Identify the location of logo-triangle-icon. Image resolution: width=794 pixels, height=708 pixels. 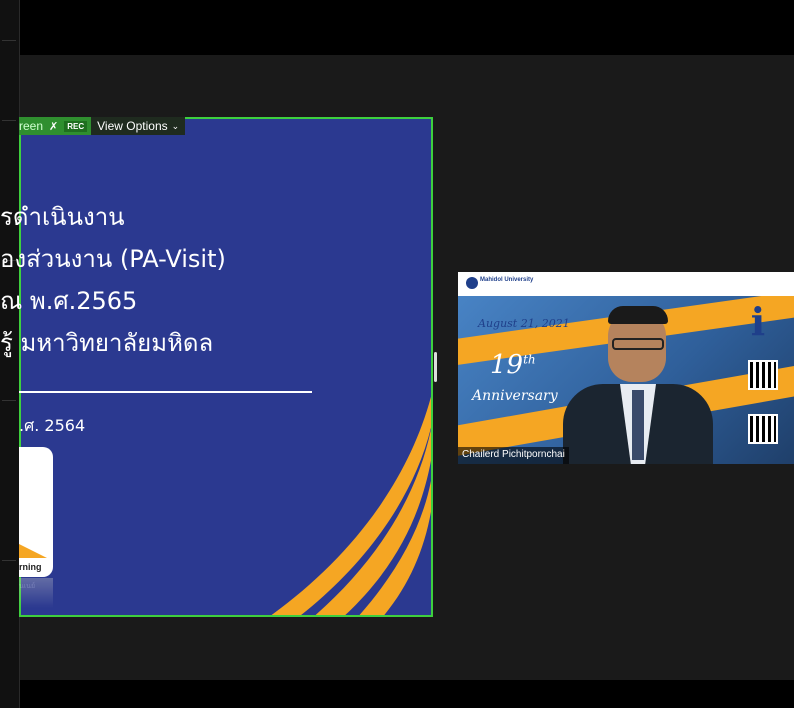
(33, 551).